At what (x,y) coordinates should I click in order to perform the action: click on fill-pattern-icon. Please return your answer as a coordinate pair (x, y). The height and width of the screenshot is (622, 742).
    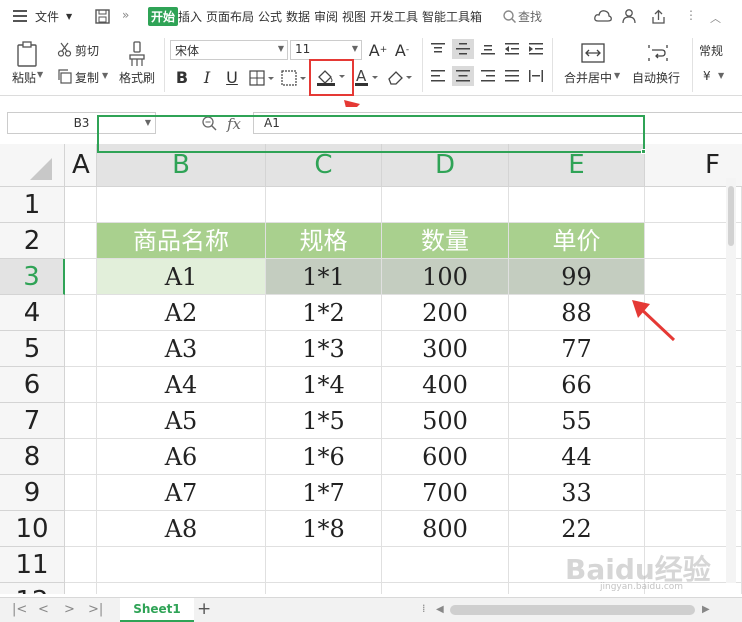
    Looking at the image, I should click on (294, 78).